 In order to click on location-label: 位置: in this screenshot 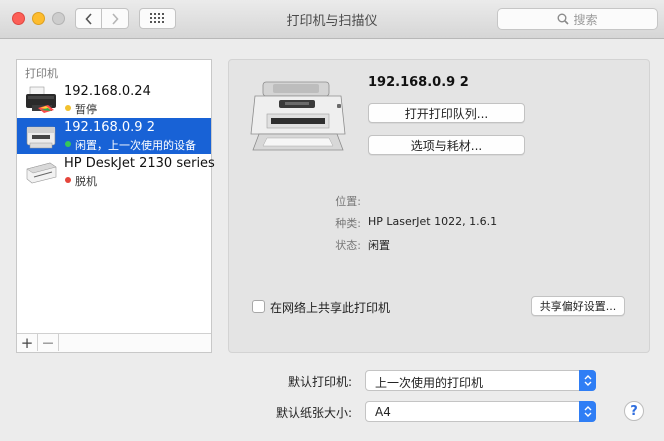, I will do `click(348, 201)`.